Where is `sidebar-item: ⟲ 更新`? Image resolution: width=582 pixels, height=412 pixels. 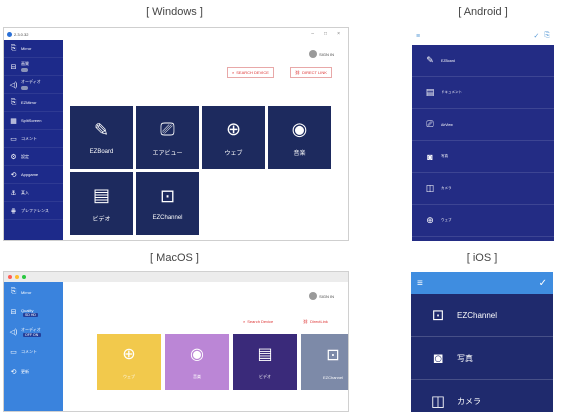 sidebar-item: ⟲ 更新 is located at coordinates (33, 372).